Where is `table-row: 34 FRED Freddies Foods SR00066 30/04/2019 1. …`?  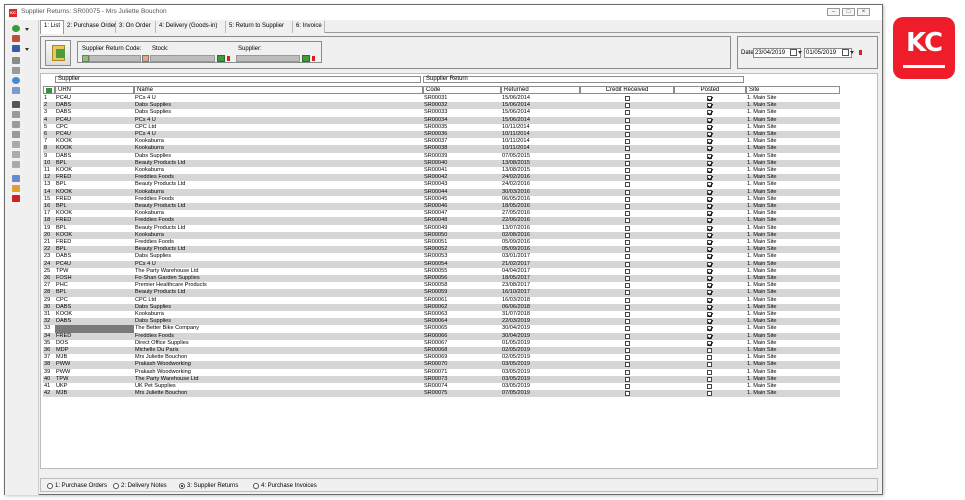 table-row: 34 FRED Freddies Foods SR00066 30/04/2019 1. … is located at coordinates (441, 336).